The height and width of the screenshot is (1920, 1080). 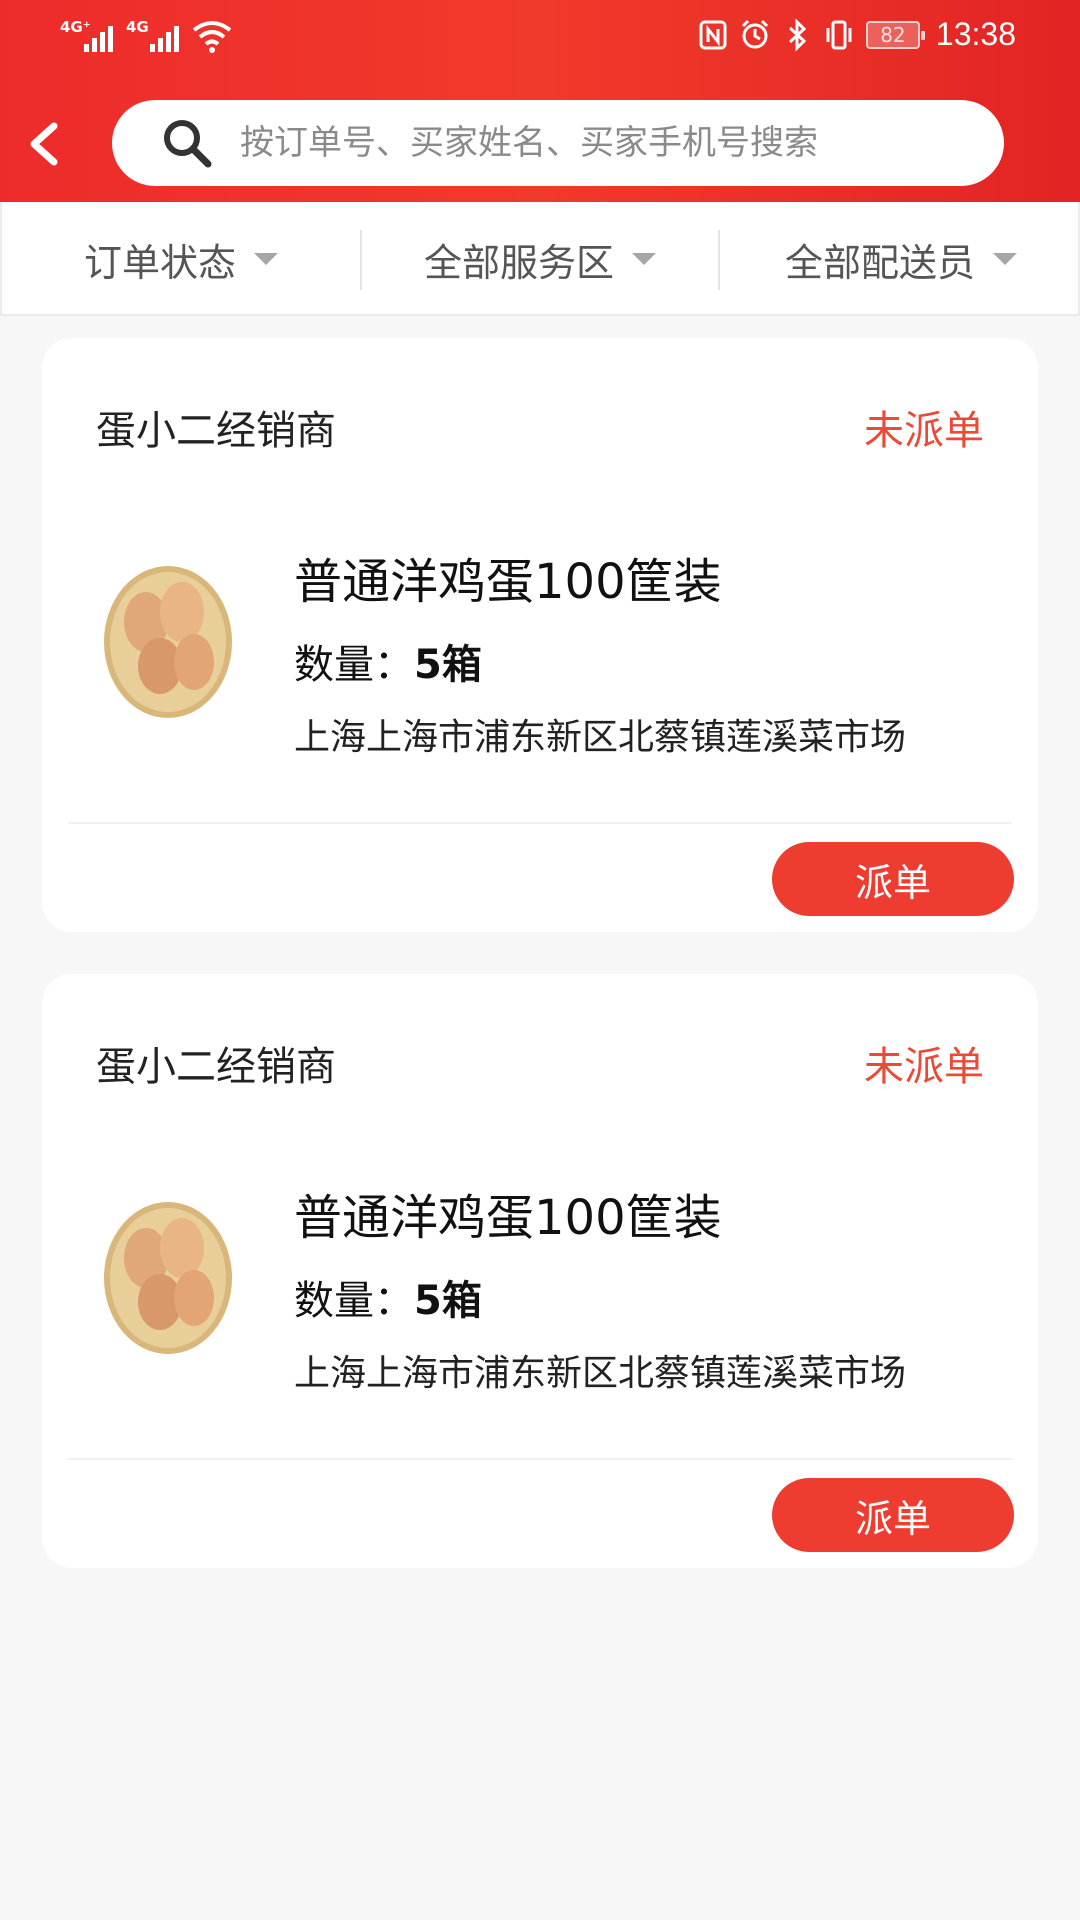 What do you see at coordinates (879, 262) in the screenshot?
I see `filter-label: 全部配送员` at bounding box center [879, 262].